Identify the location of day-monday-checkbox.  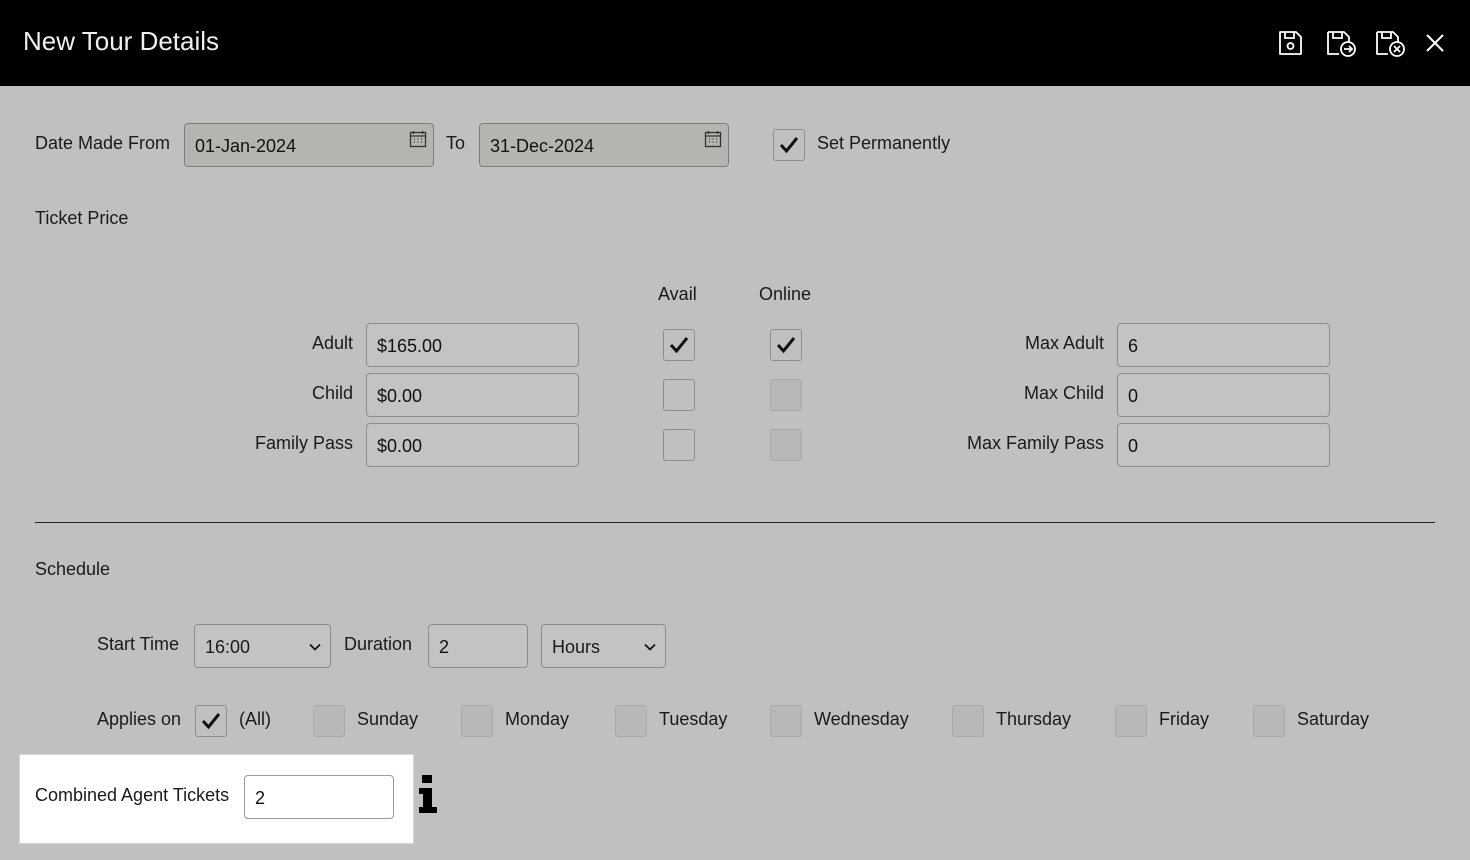
(477, 721).